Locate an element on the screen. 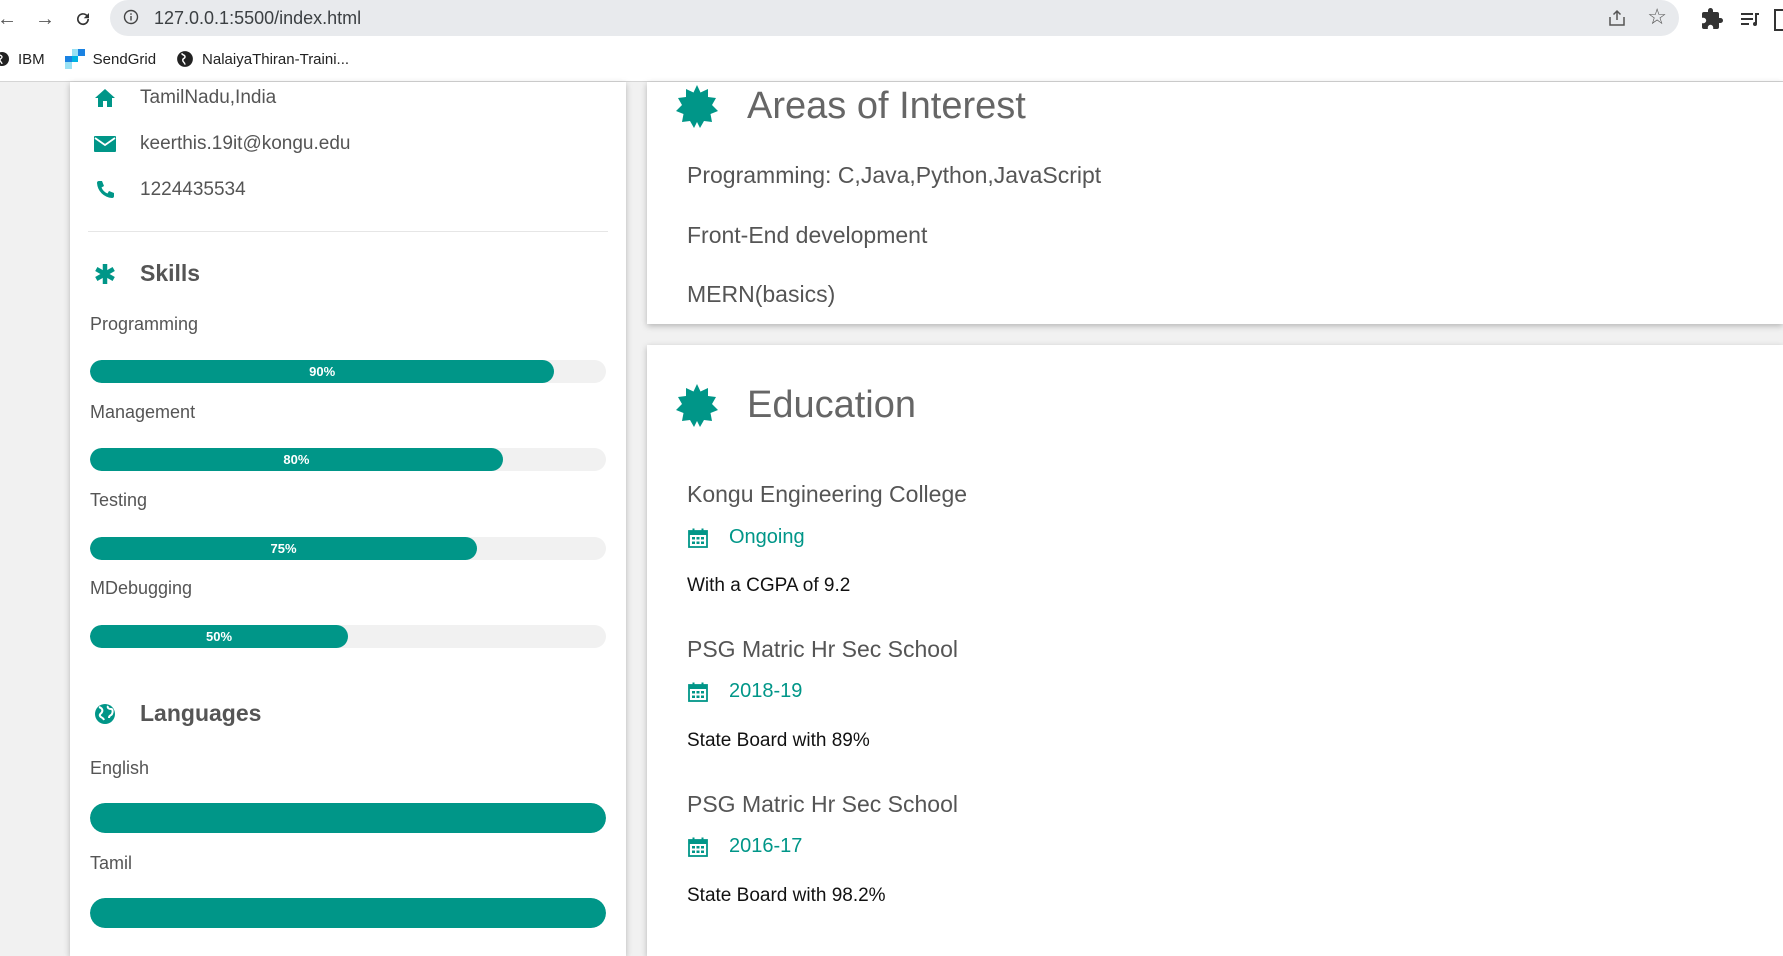  language-label: Tamil is located at coordinates (111, 863).